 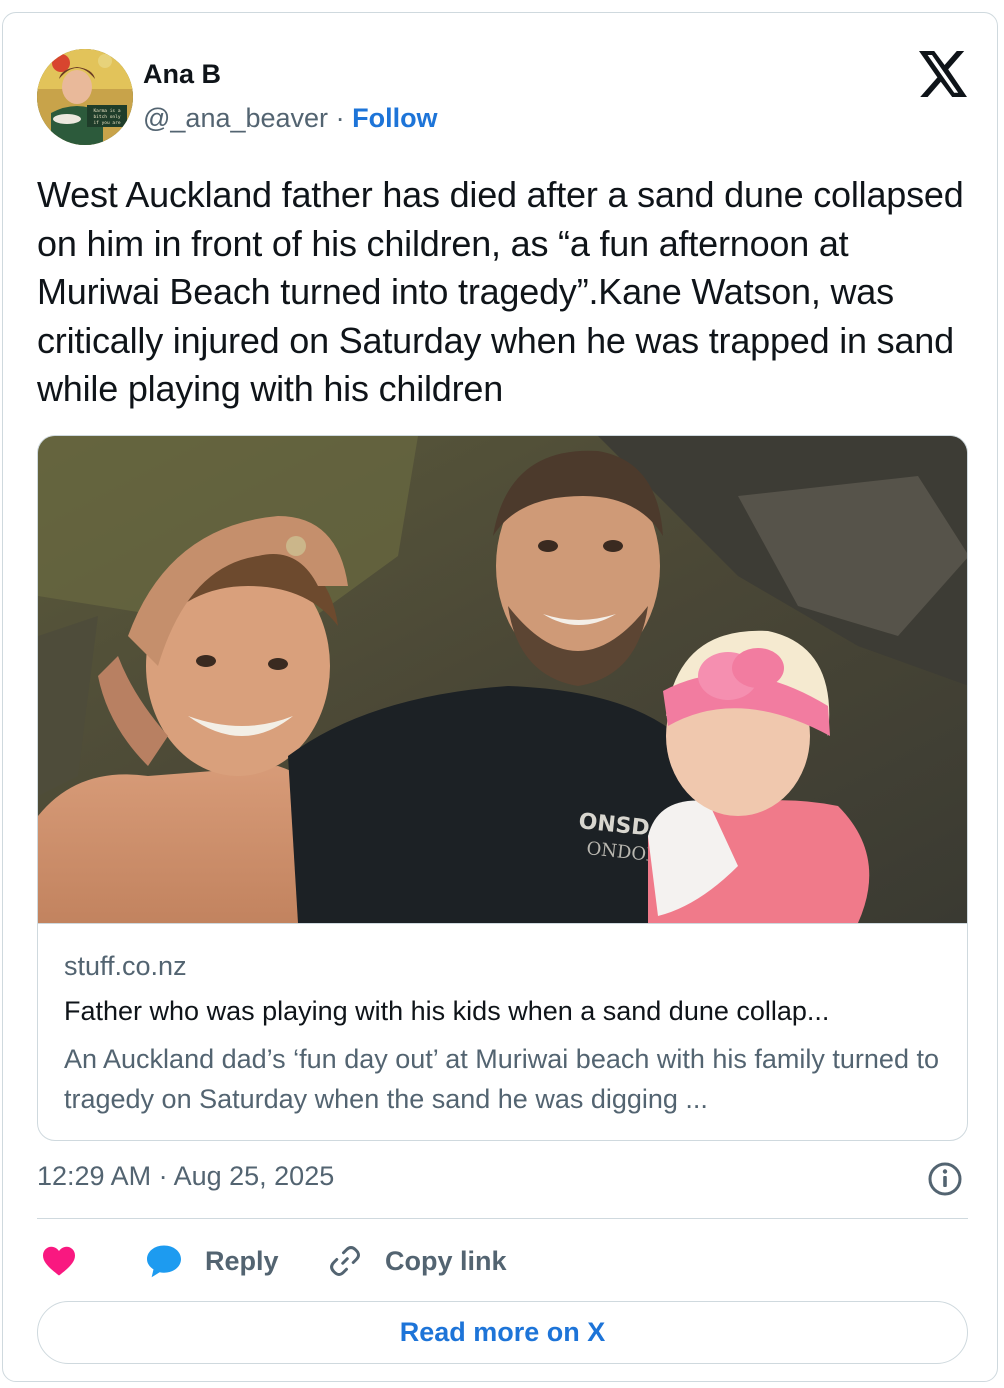 I want to click on x-logo-icon, so click(x=943, y=74).